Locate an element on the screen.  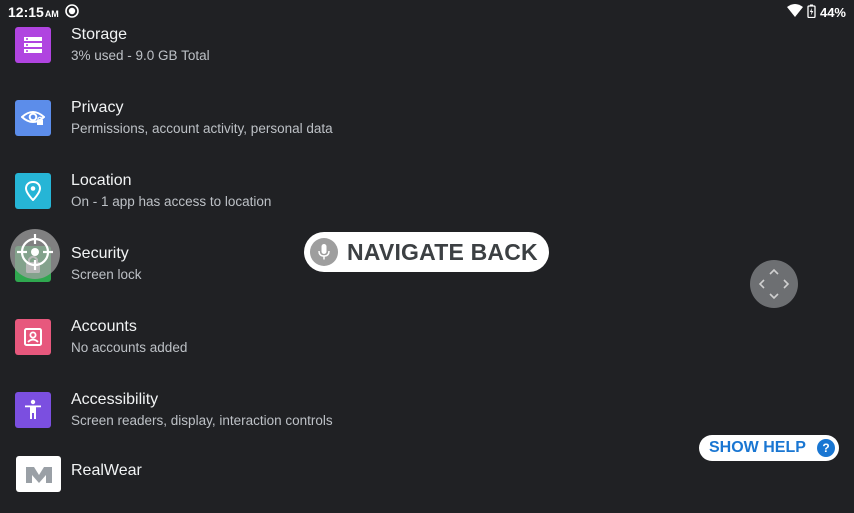
settings-item-text: Accounts No accounts added is located at coordinates (129, 337).